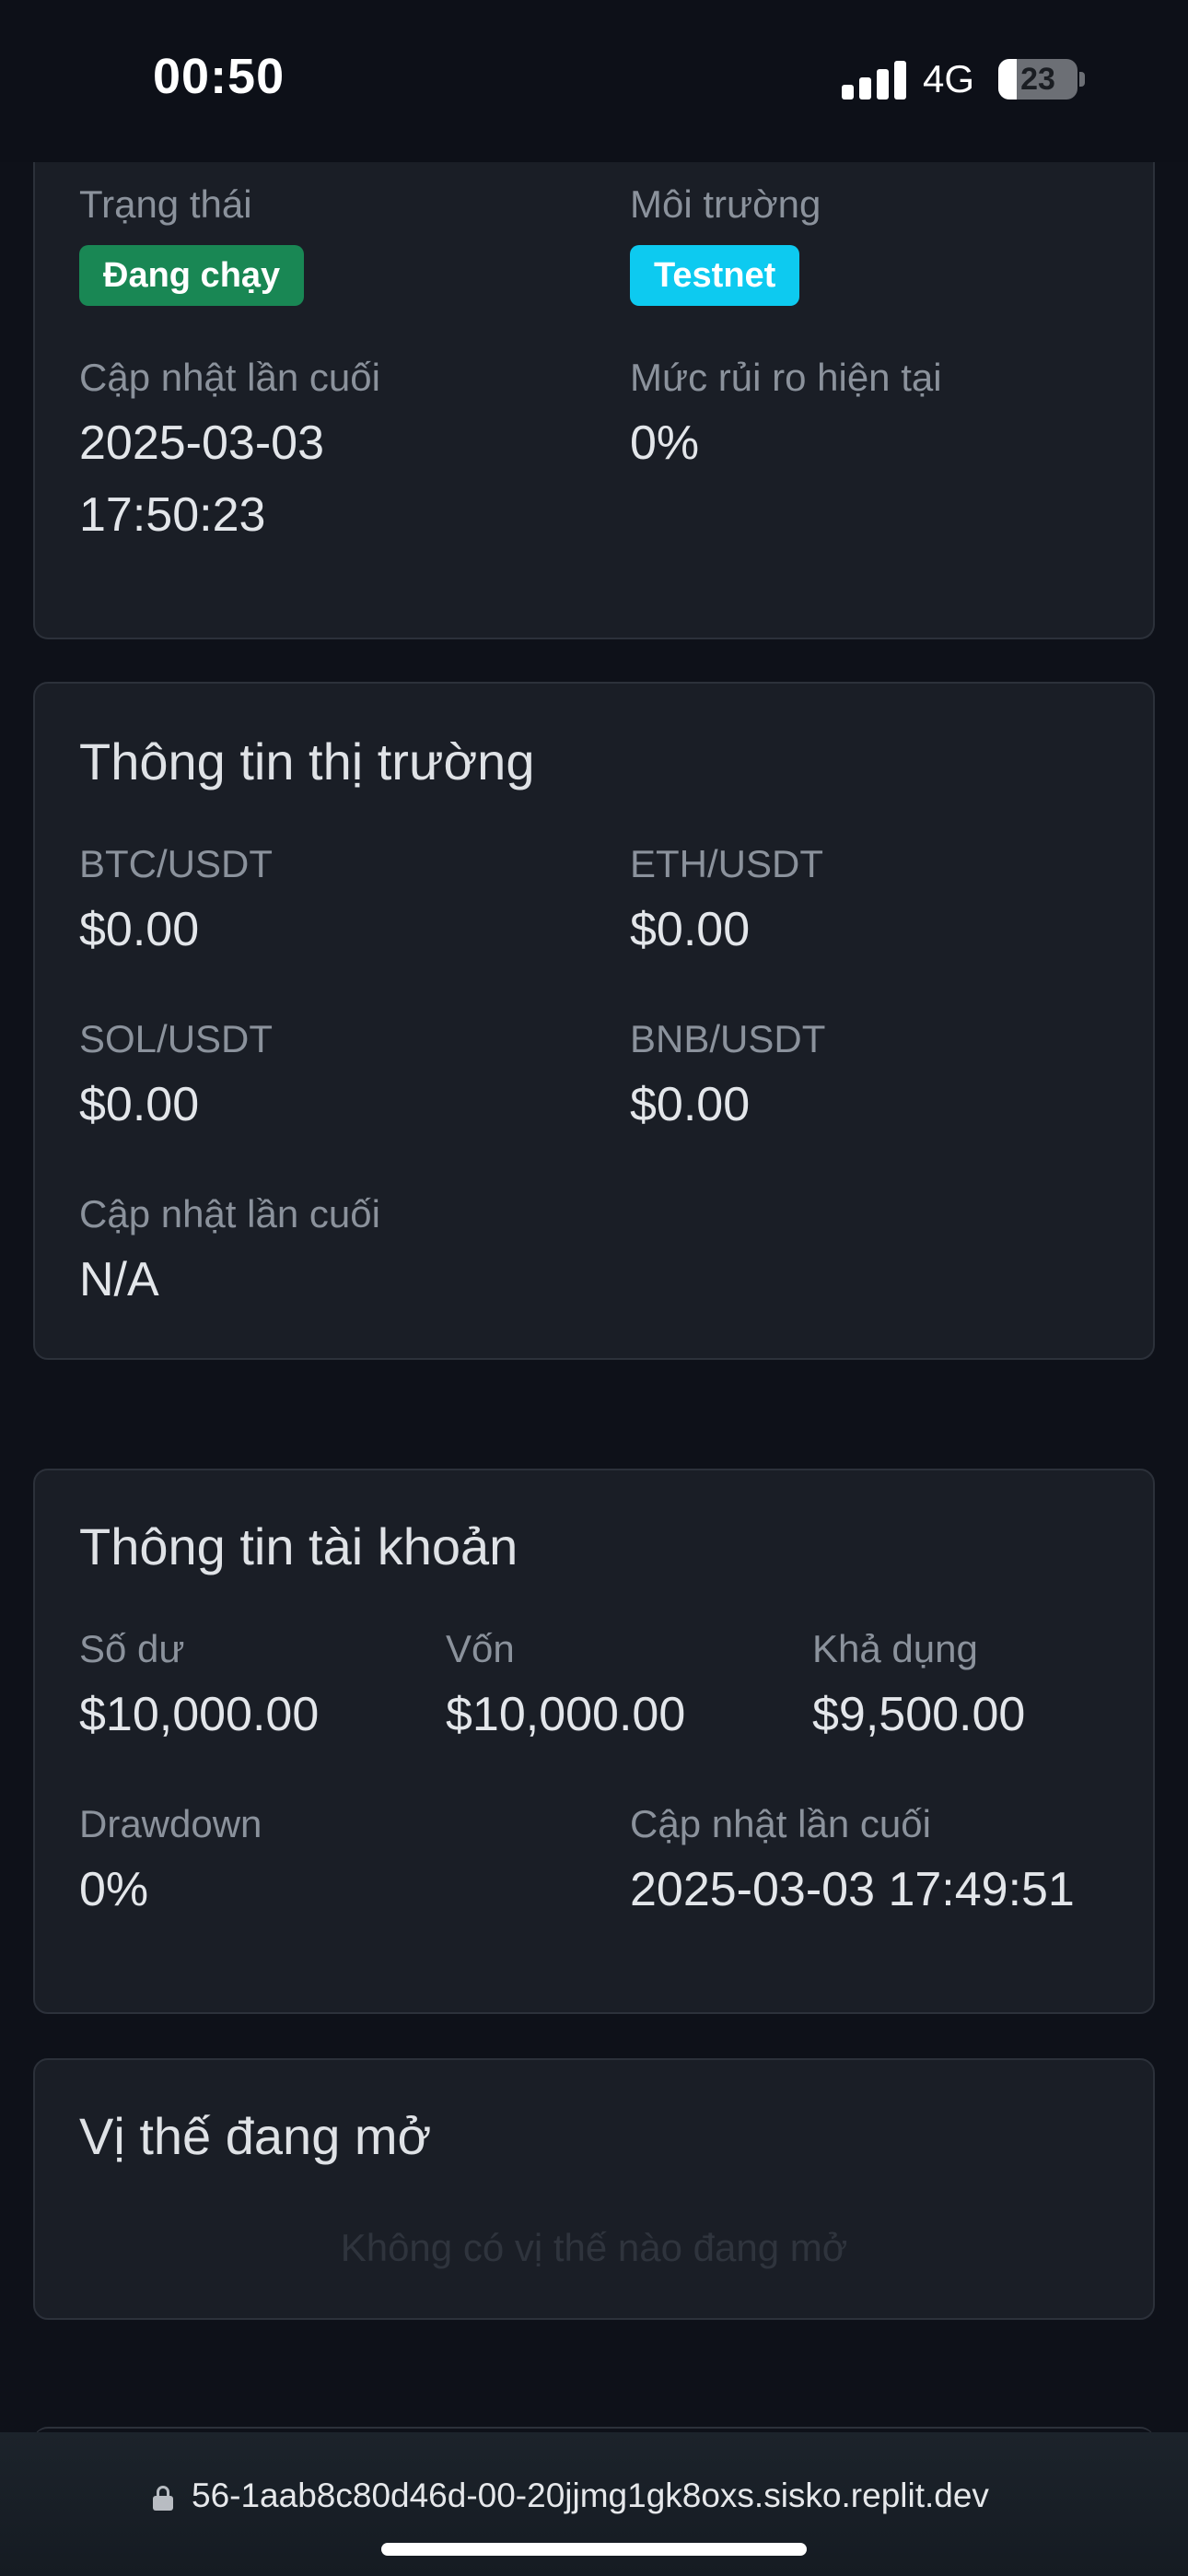  Describe the element at coordinates (895, 1648) in the screenshot. I see `available-label: Khả dụng` at that location.